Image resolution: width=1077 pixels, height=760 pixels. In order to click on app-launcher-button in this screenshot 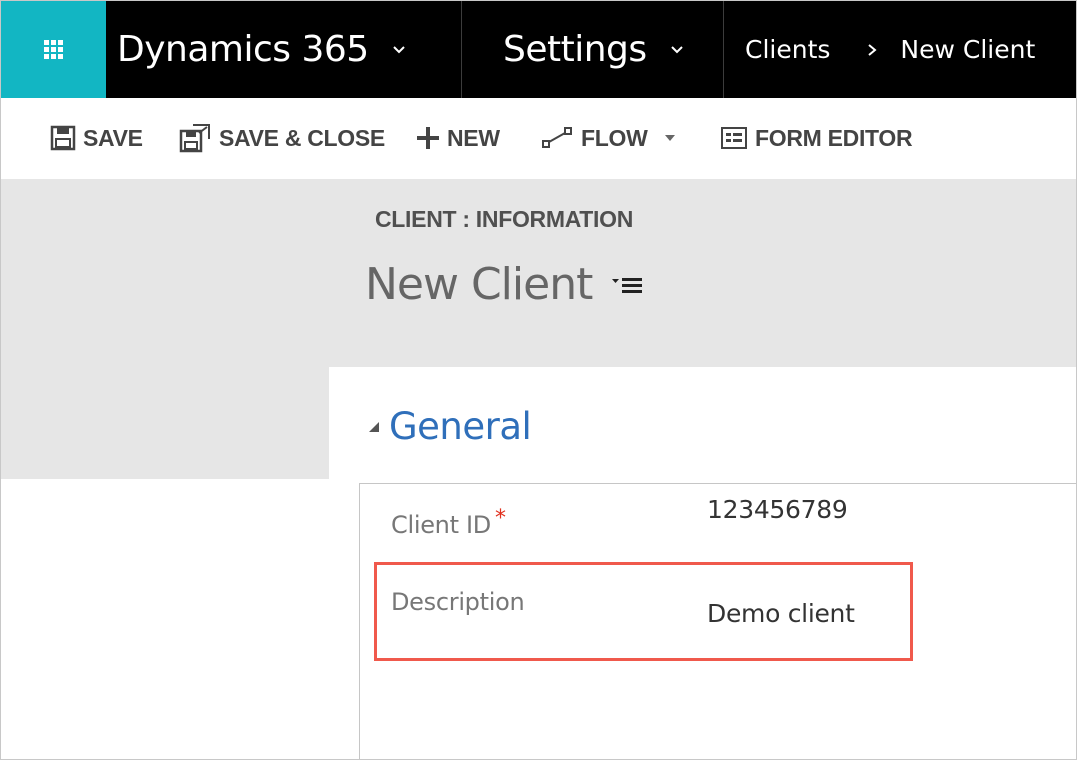, I will do `click(53, 49)`.